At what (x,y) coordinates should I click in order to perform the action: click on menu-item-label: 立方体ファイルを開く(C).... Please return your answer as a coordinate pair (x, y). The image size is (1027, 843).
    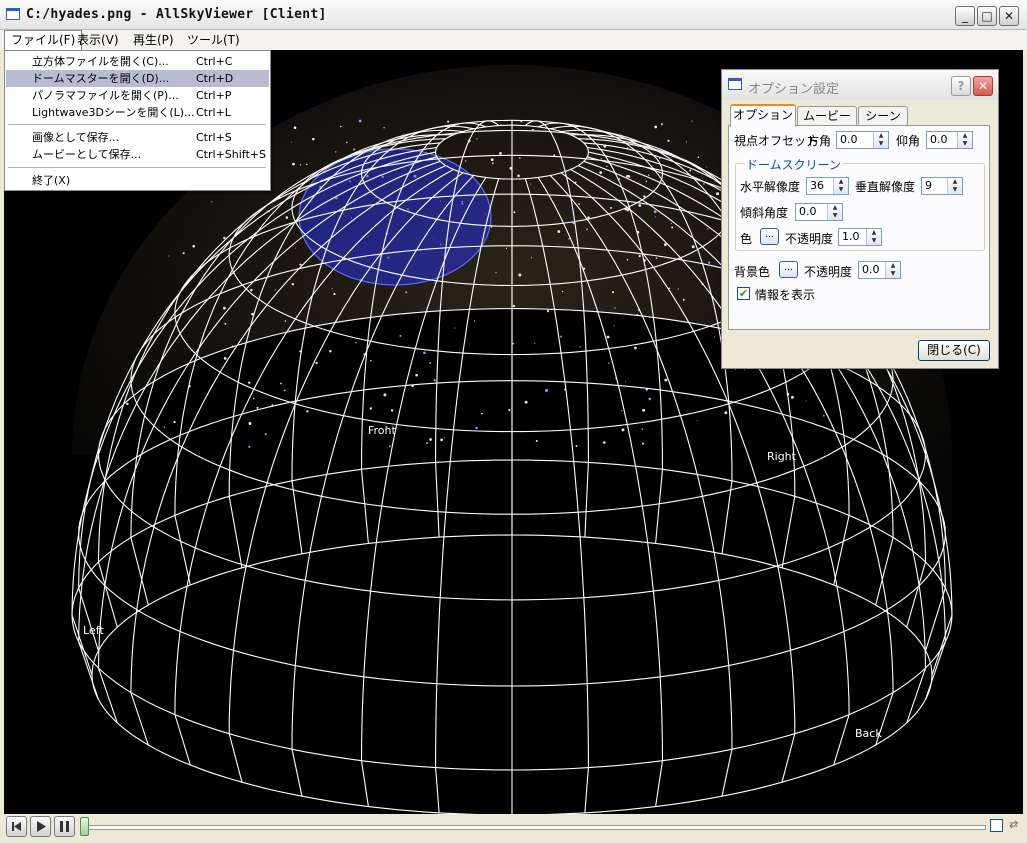
    Looking at the image, I should click on (100, 61).